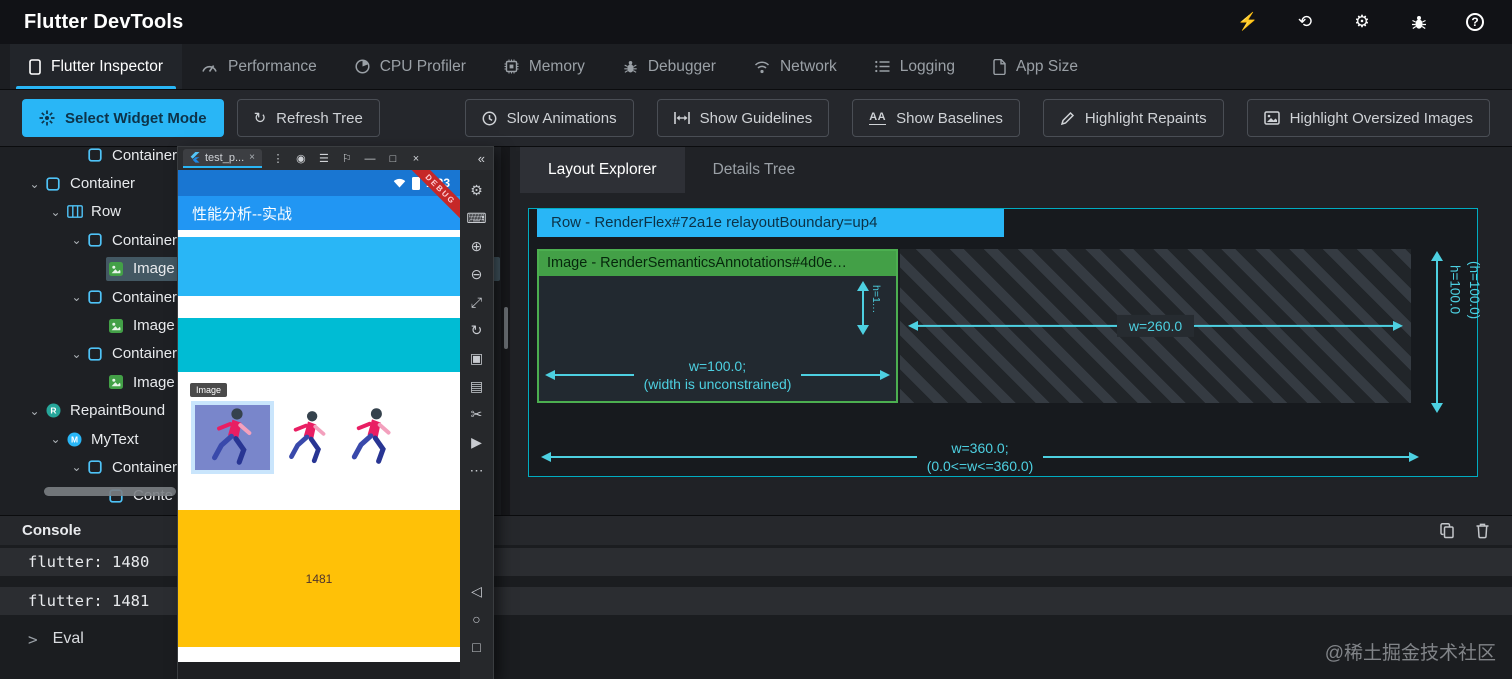  Describe the element at coordinates (278, 158) in the screenshot. I see `more-vertical-icon: ⋮` at that location.